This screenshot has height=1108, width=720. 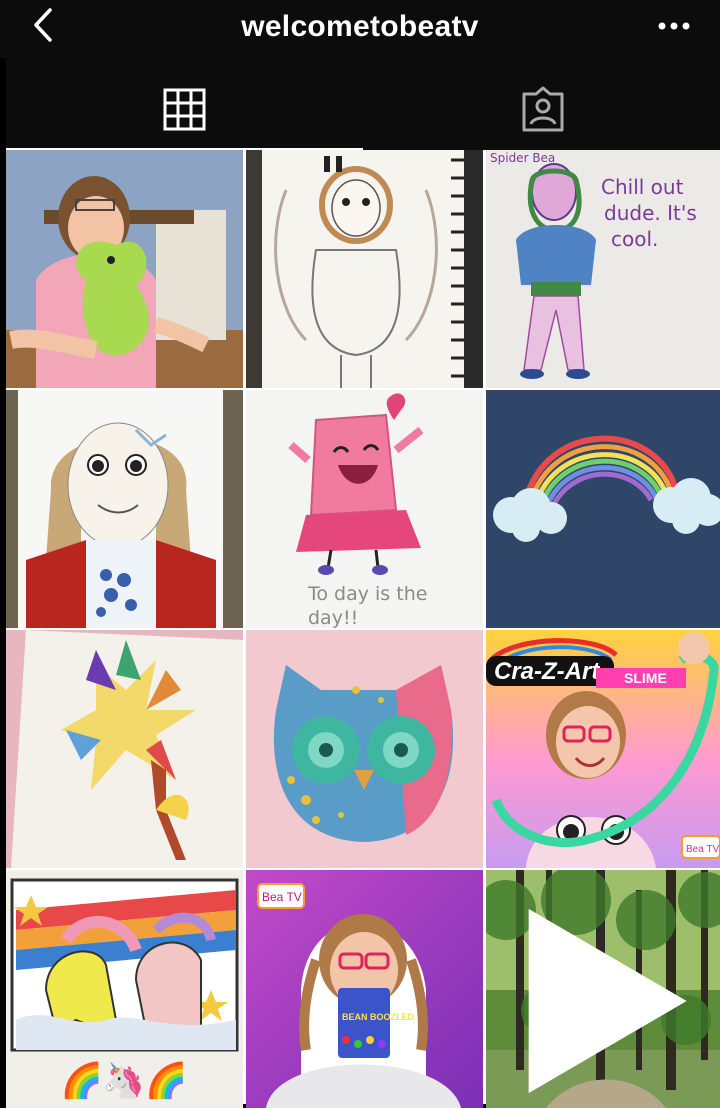 What do you see at coordinates (645, 678) in the screenshot?
I see `product-label: SLIME` at bounding box center [645, 678].